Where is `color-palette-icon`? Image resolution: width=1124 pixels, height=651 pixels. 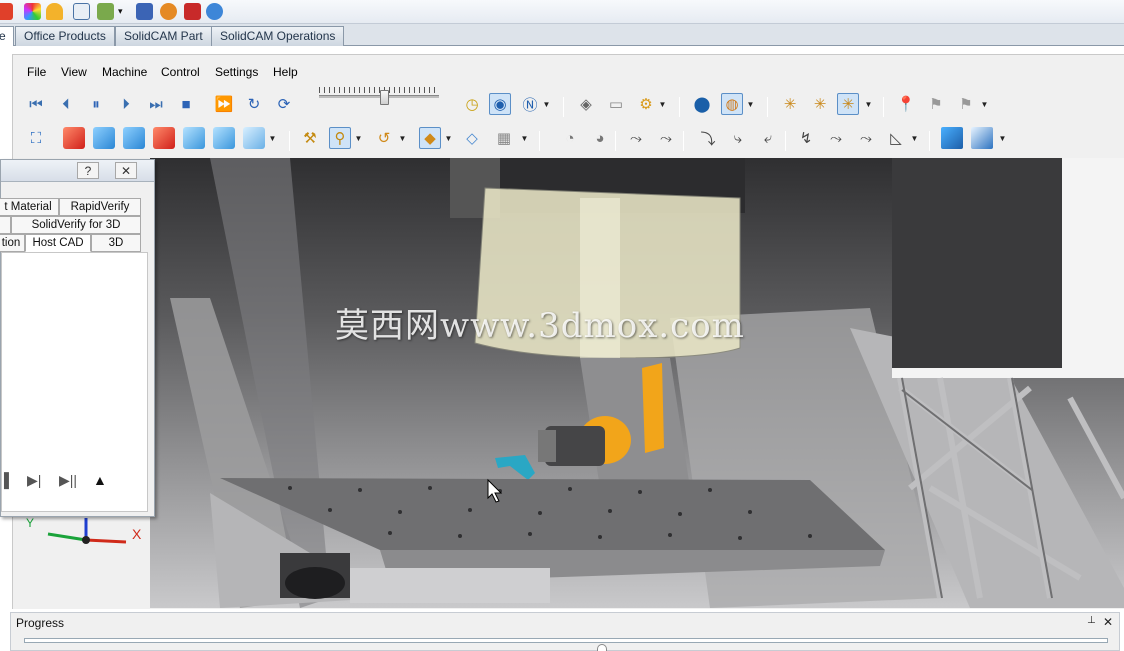 color-palette-icon is located at coordinates (32, 11).